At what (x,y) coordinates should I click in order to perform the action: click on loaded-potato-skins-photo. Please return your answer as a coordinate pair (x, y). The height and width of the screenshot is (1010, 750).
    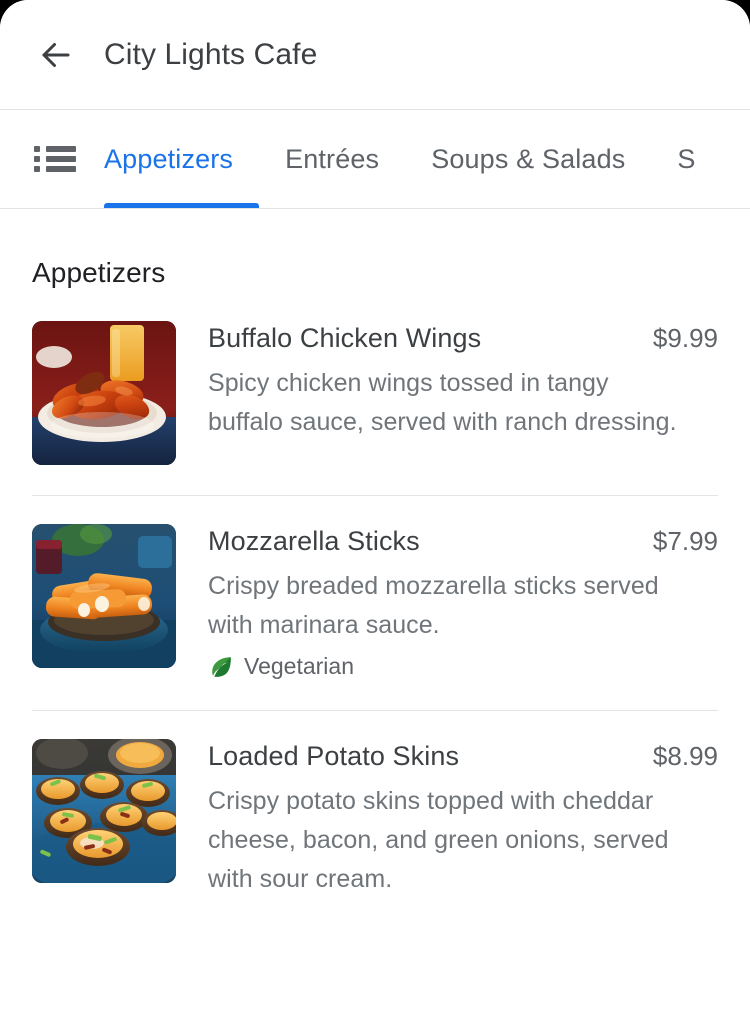
    Looking at the image, I should click on (104, 811).